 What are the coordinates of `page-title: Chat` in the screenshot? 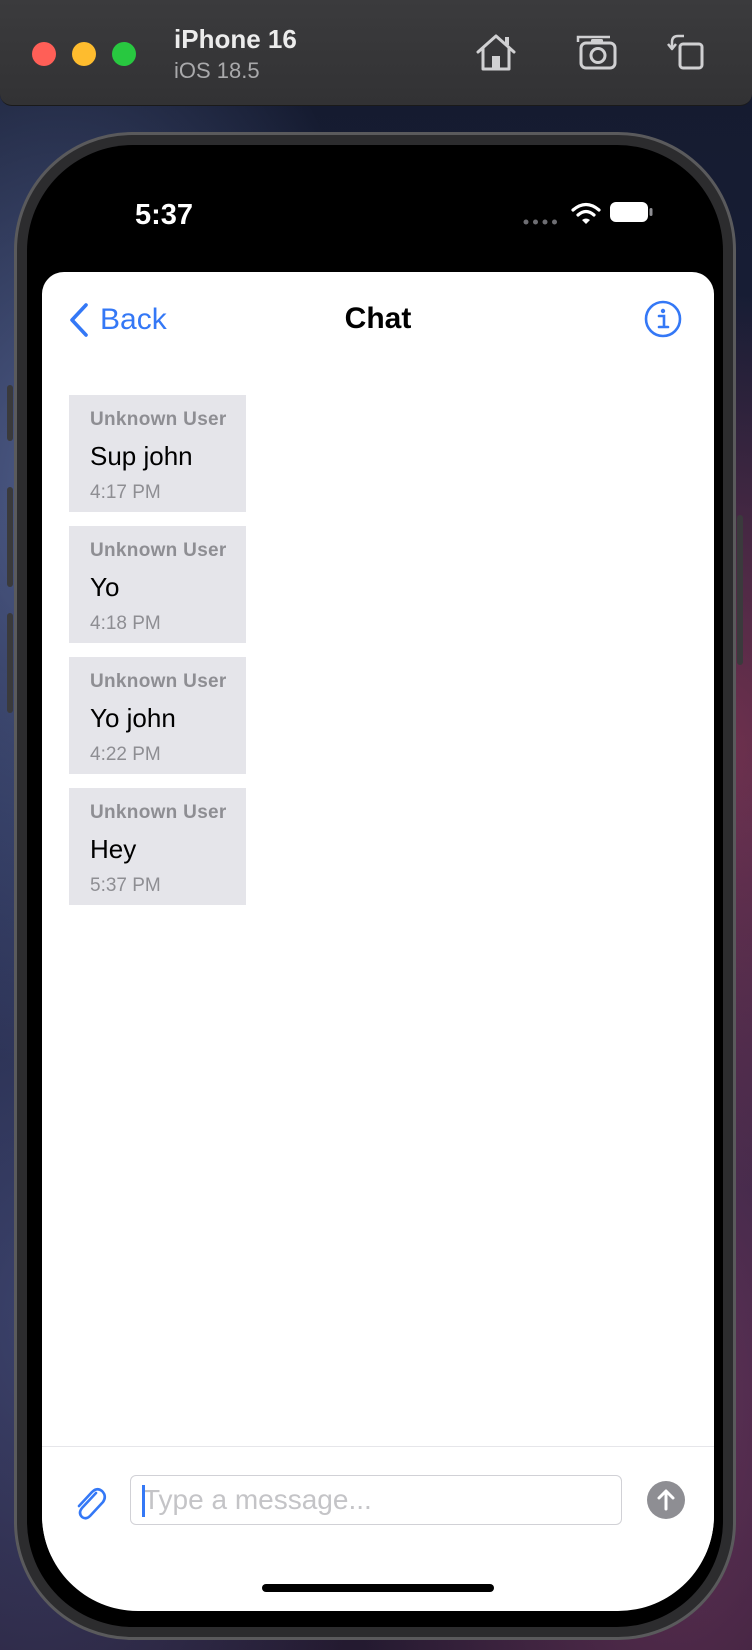 It's located at (378, 318).